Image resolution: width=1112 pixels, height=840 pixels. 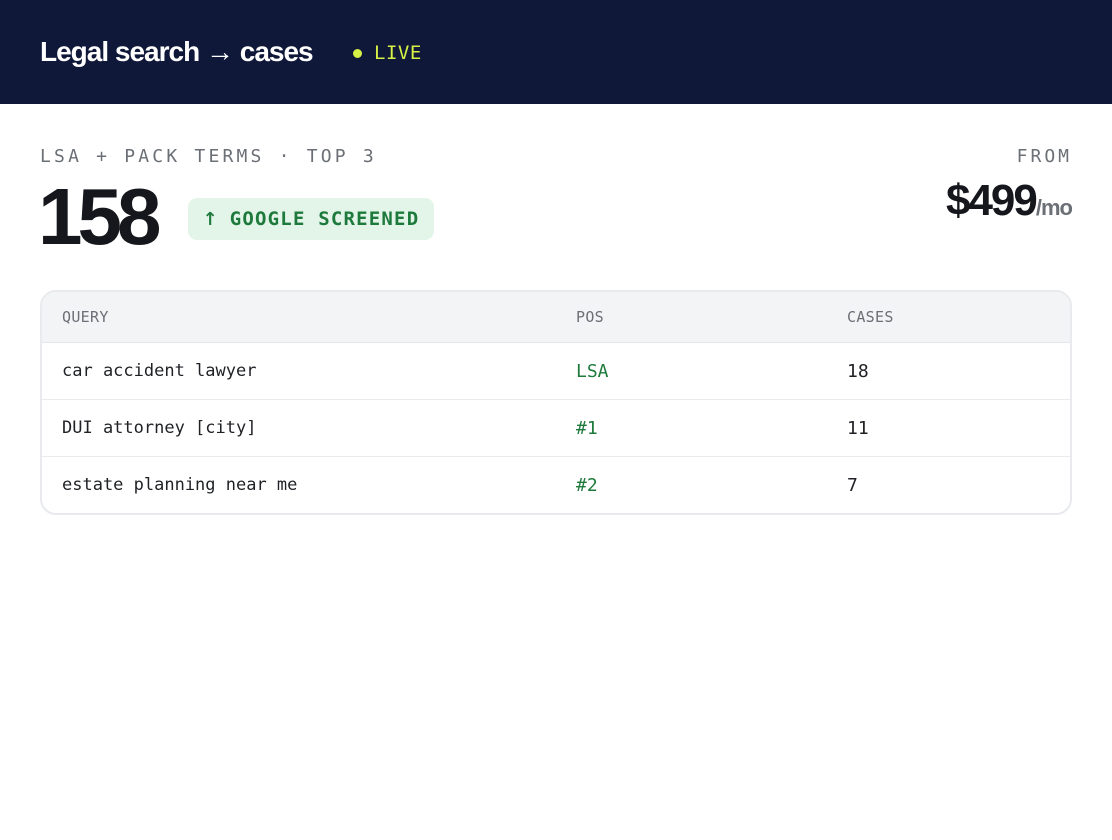 I want to click on row-position: #1, so click(x=587, y=428).